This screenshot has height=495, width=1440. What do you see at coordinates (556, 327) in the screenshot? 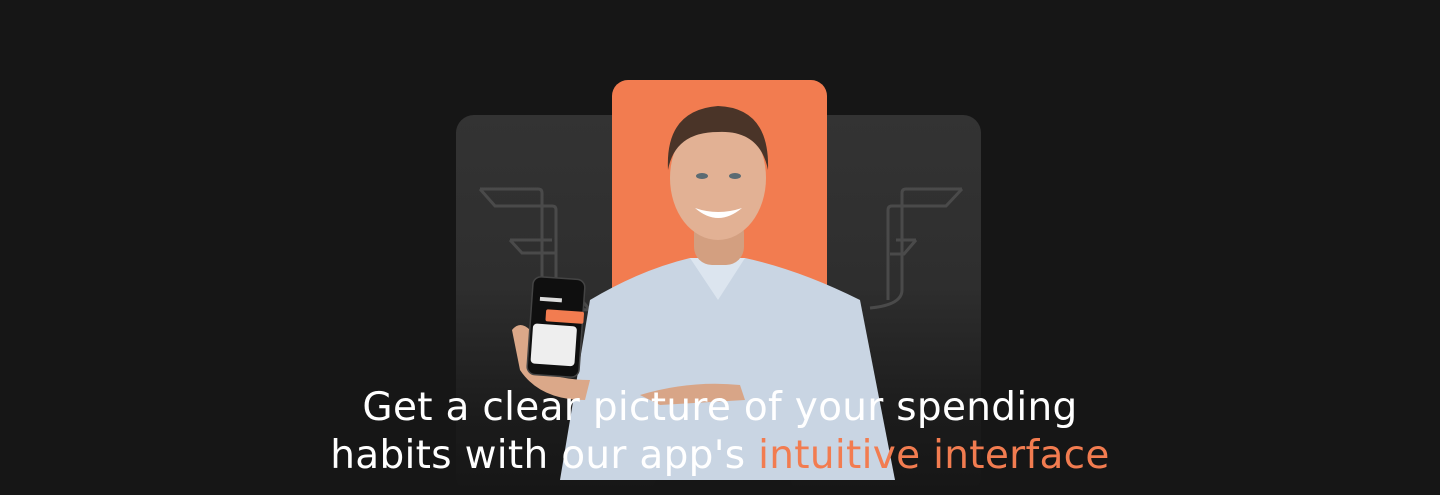
I see `smartphone-app-mockup` at bounding box center [556, 327].